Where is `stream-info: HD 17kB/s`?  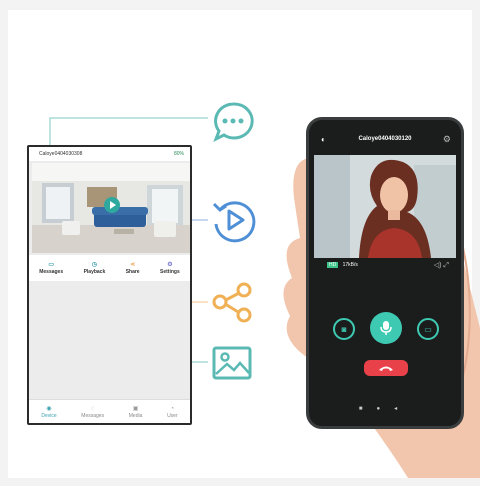
stream-info: HD 17kB/s is located at coordinates (342, 265).